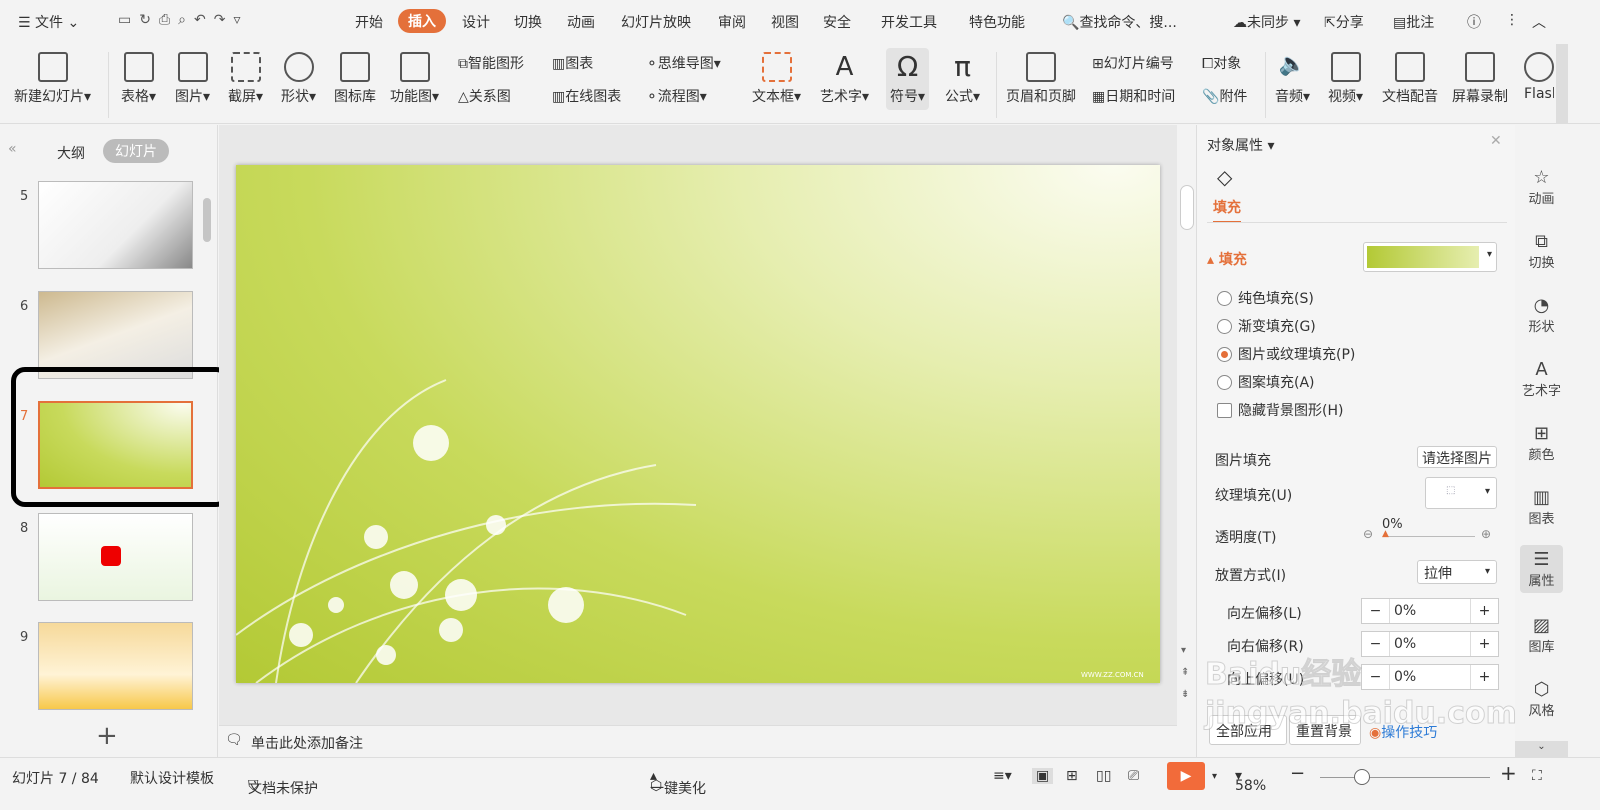 The image size is (1600, 810). What do you see at coordinates (1541, 251) in the screenshot?
I see `side-transition: ⧉ 切换` at bounding box center [1541, 251].